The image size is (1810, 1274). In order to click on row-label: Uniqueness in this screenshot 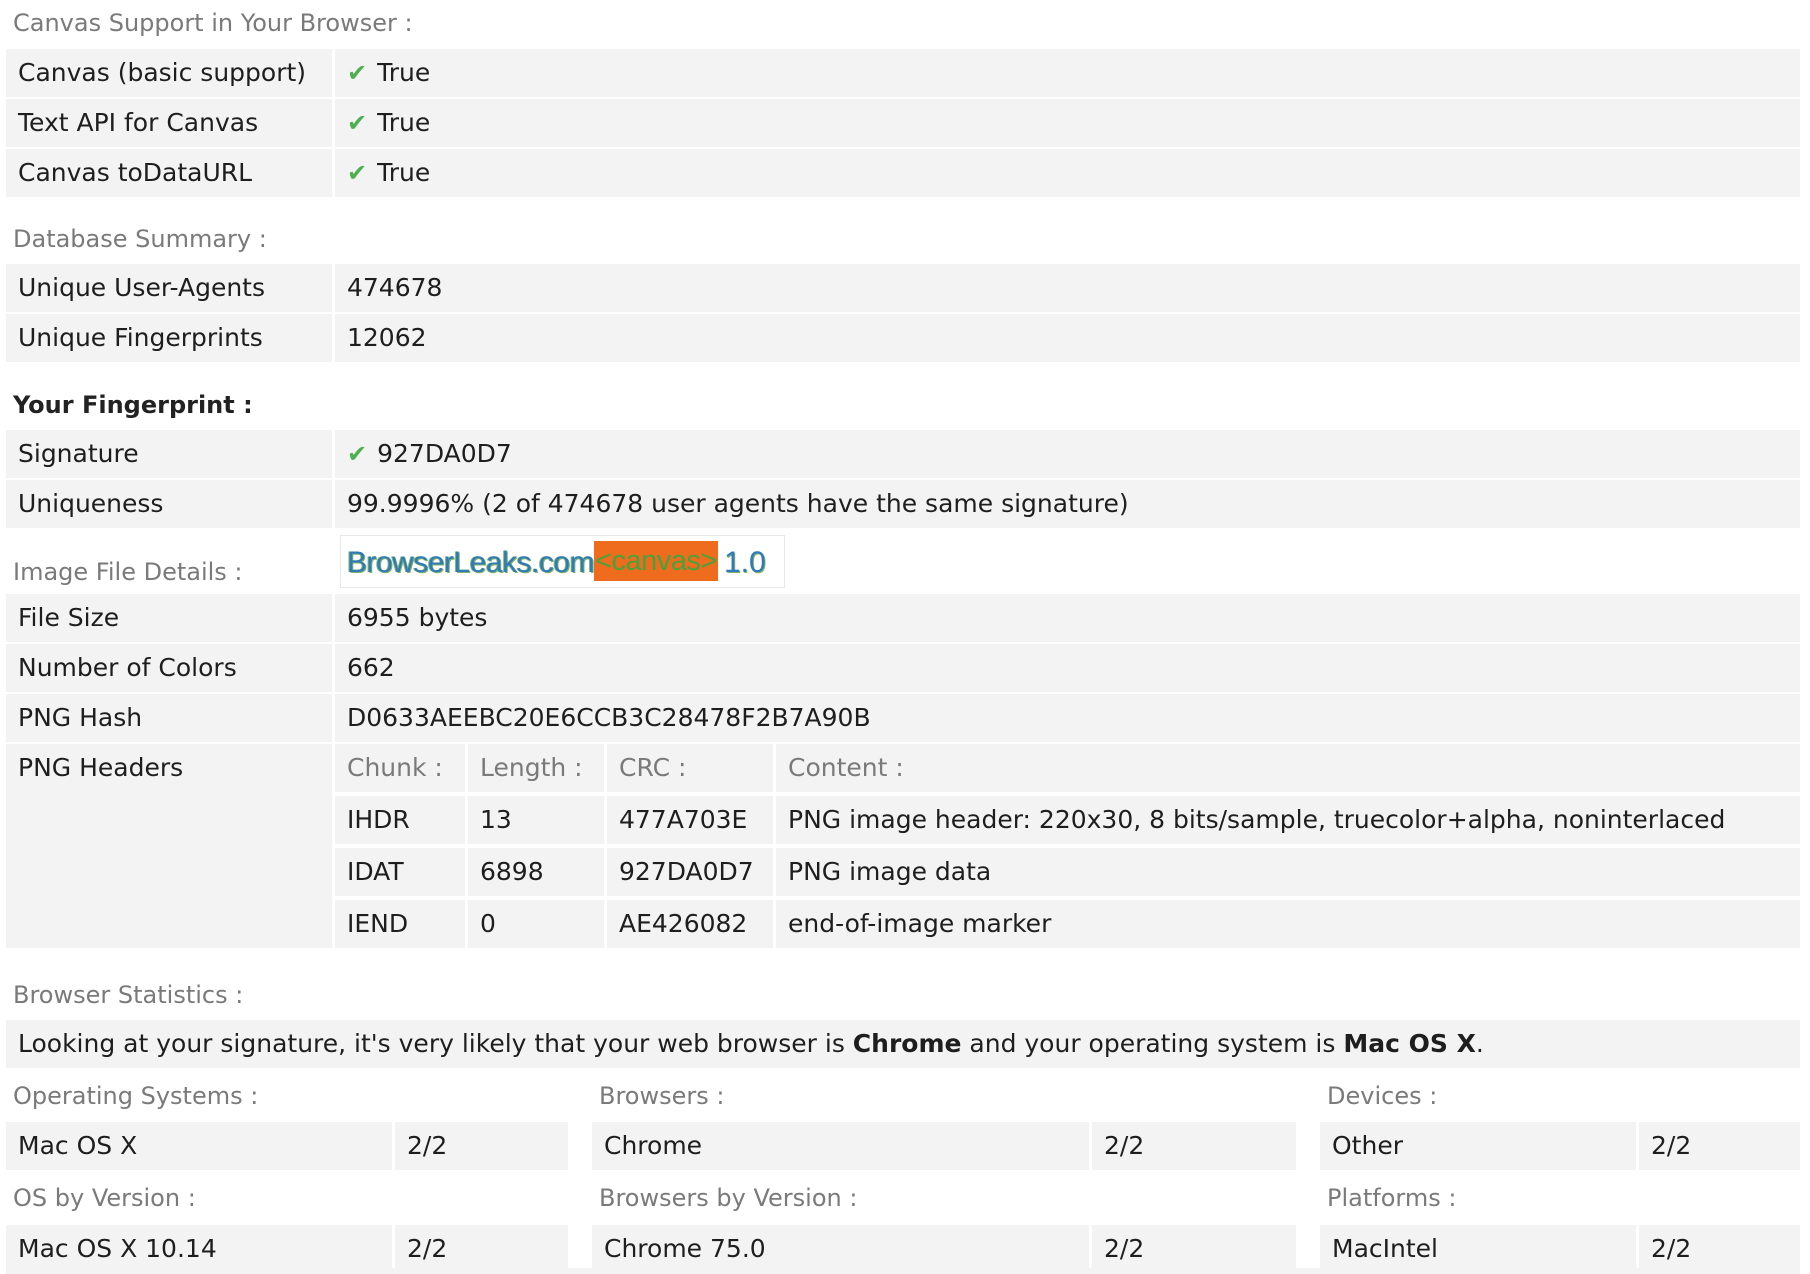, I will do `click(169, 504)`.